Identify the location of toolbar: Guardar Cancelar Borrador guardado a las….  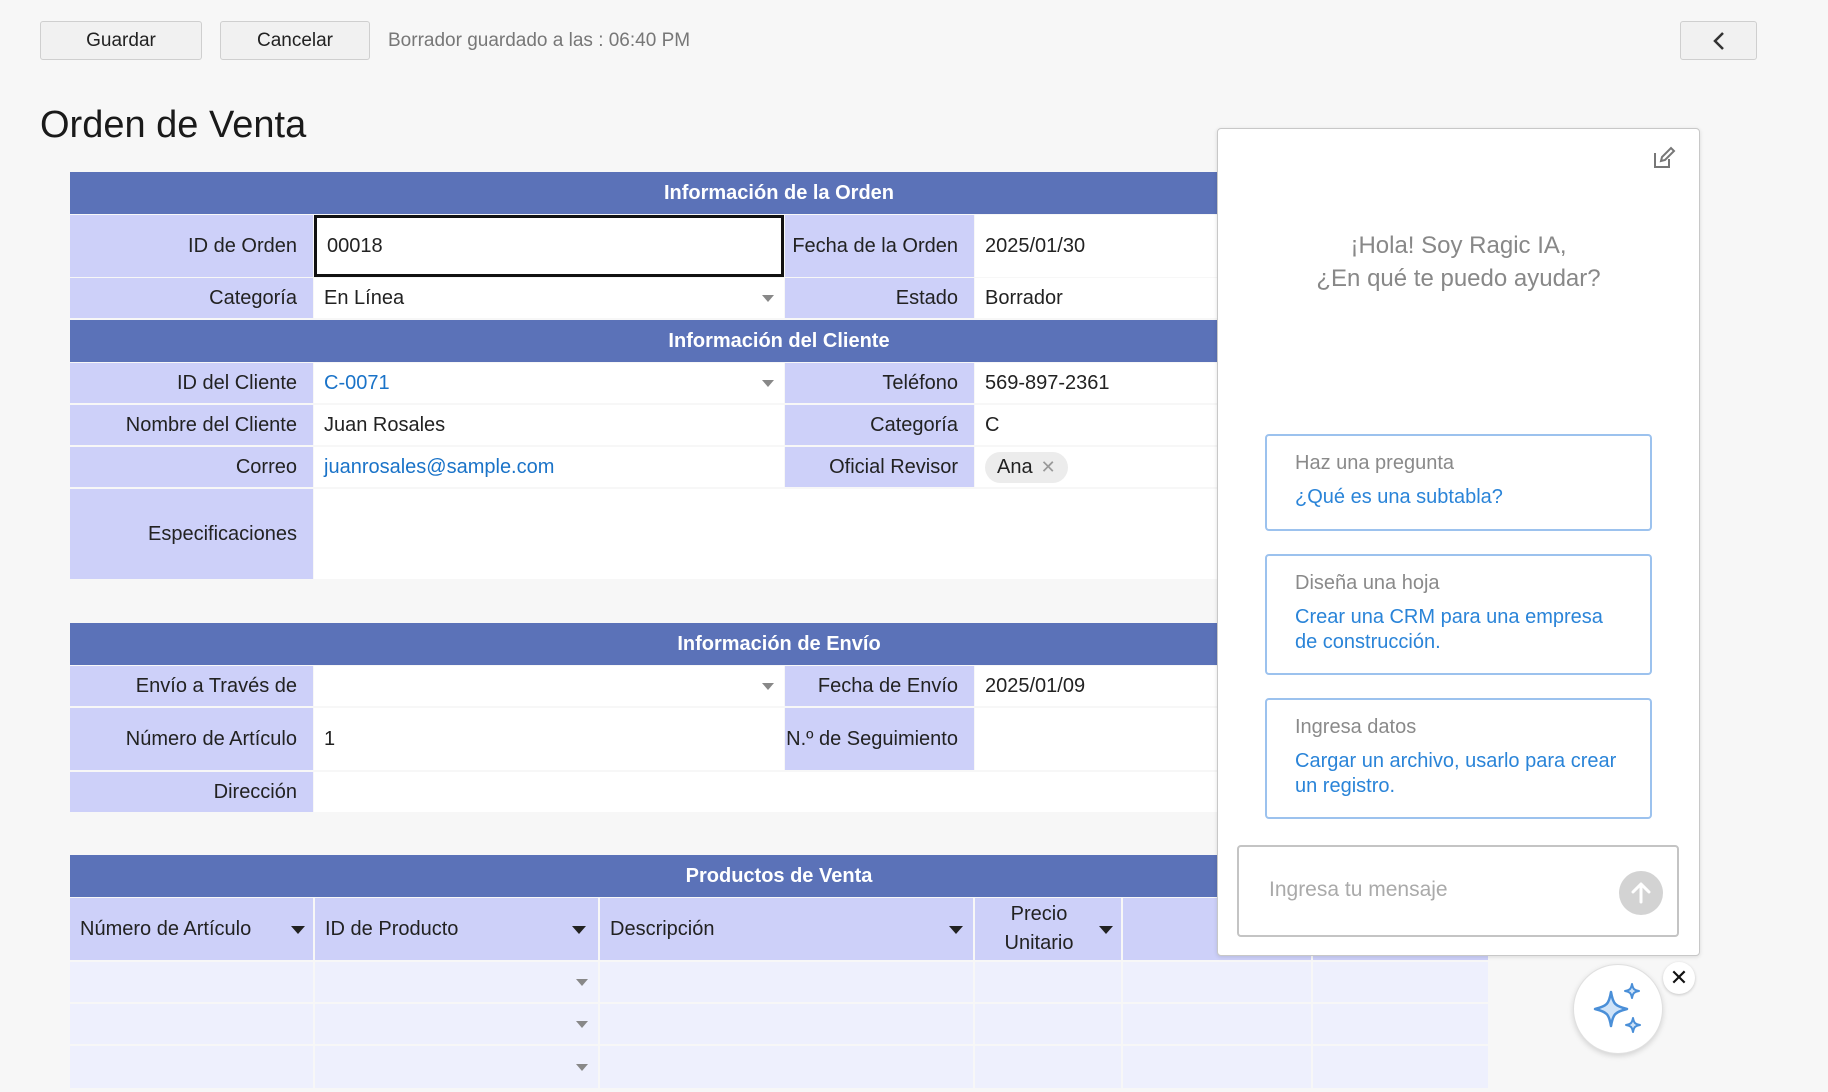
(914, 40).